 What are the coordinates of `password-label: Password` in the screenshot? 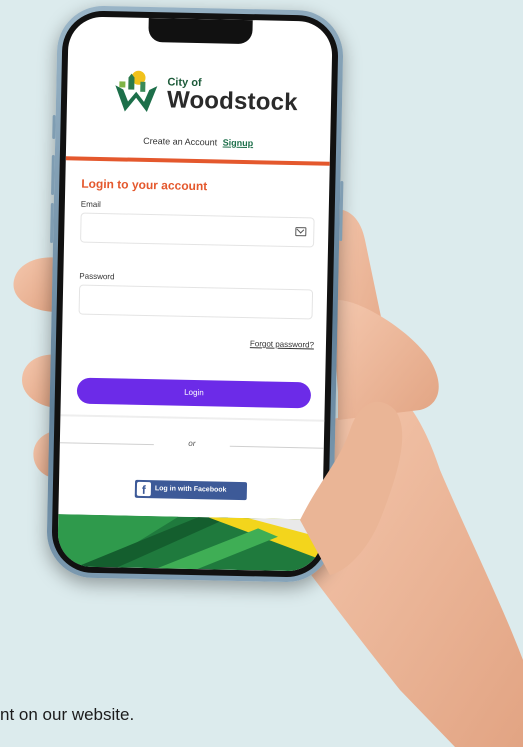 It's located at (97, 276).